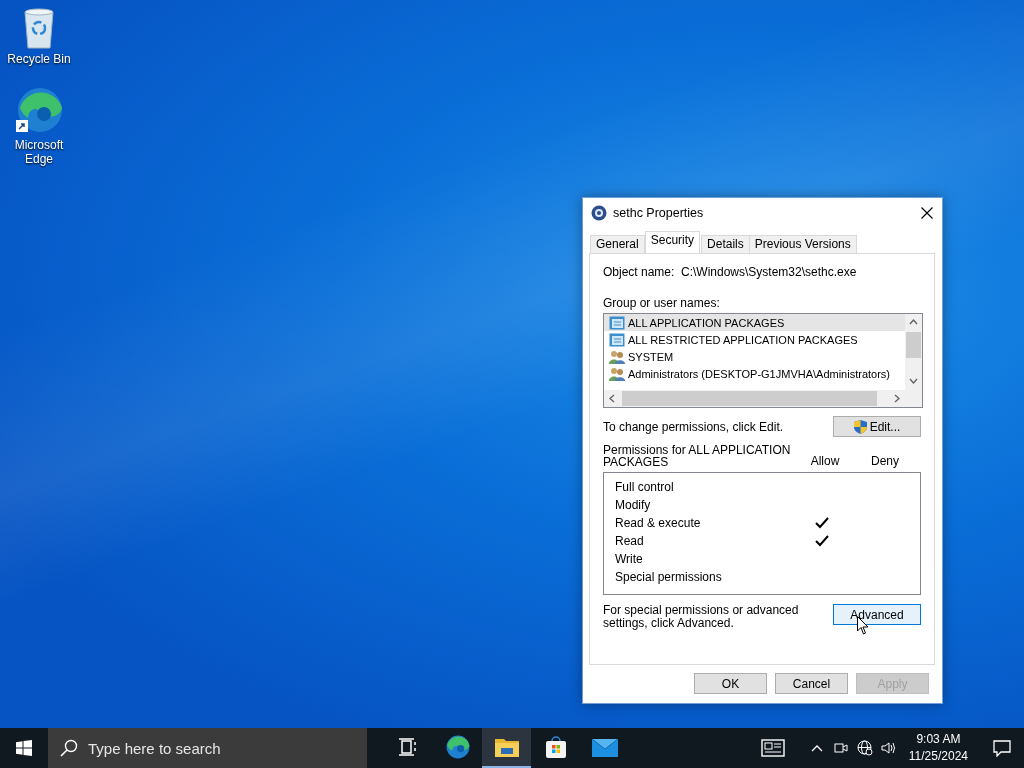  I want to click on desktop-icon-label: Microsoft Edge, so click(39, 152).